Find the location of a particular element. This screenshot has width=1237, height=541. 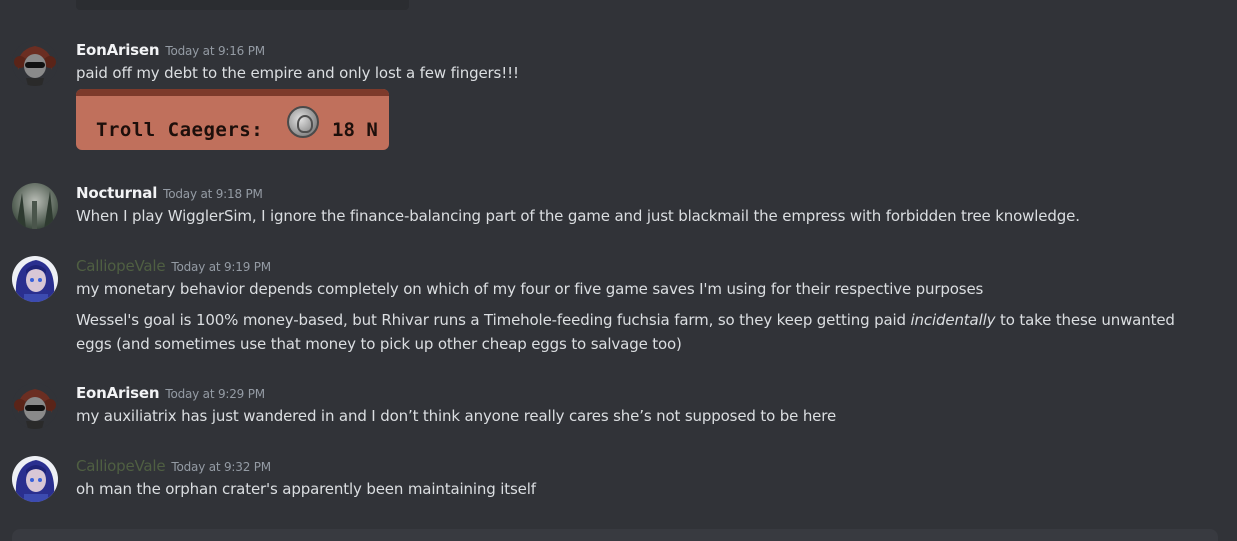

timestamp: Today at 9:32 PM is located at coordinates (221, 467).